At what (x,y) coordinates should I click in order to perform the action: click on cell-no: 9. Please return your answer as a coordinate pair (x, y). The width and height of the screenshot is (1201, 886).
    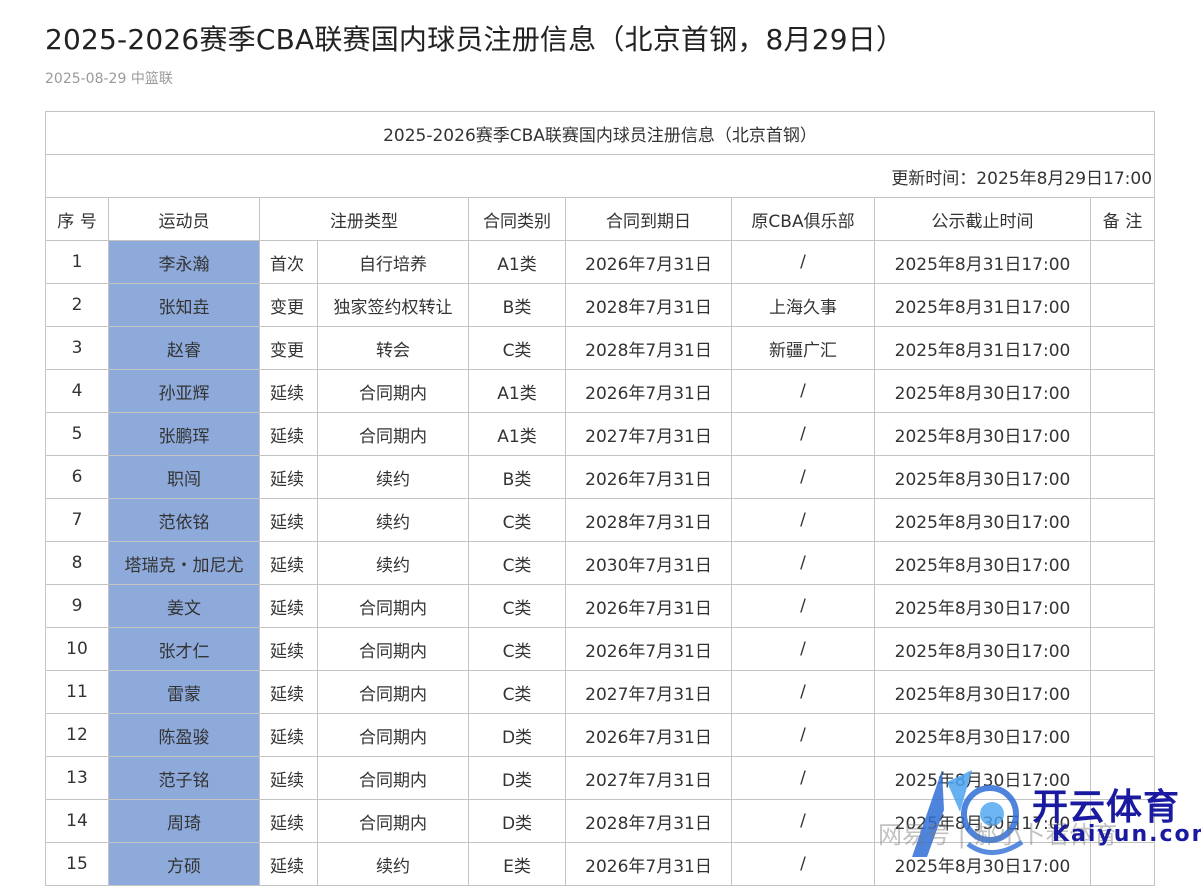
    Looking at the image, I should click on (77, 606).